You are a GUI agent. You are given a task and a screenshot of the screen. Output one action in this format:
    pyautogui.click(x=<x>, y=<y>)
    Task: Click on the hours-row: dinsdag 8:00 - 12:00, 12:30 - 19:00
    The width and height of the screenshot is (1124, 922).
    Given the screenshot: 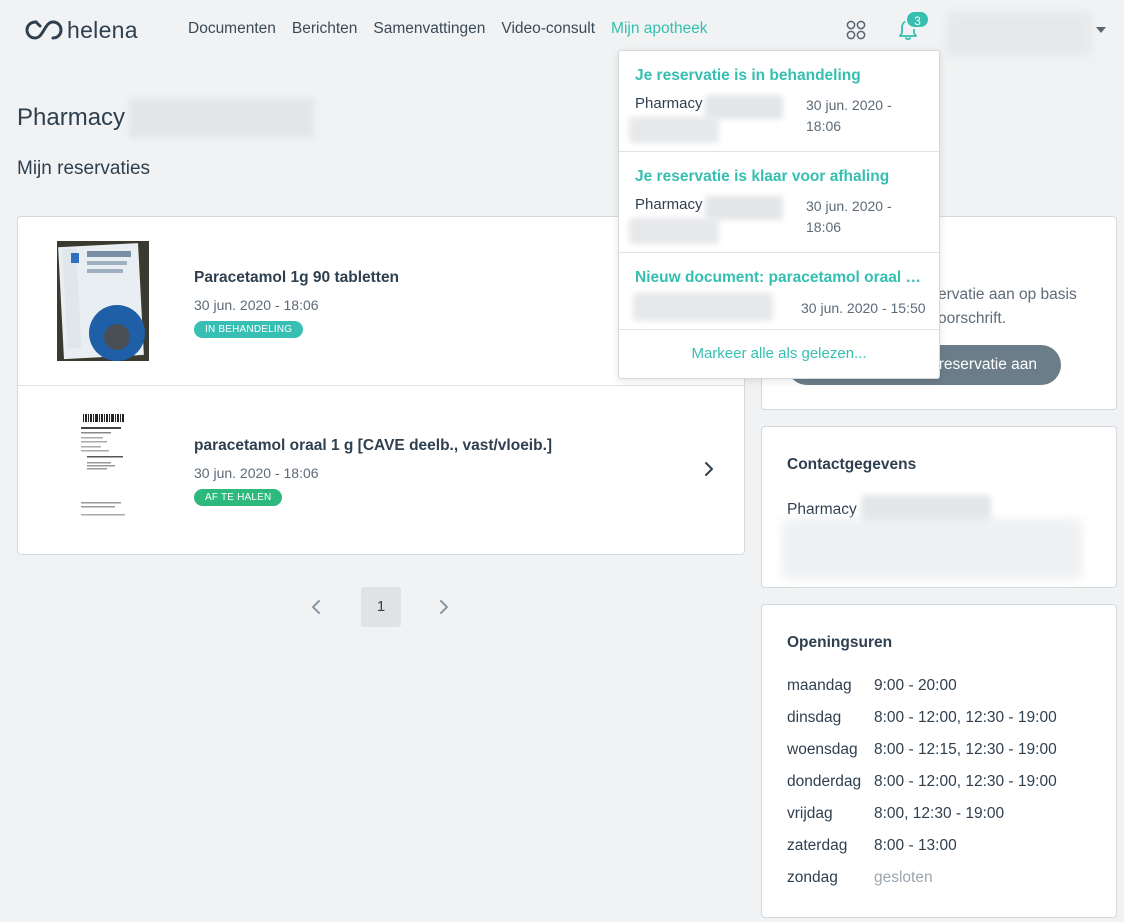 What is the action you would take?
    pyautogui.click(x=922, y=718)
    